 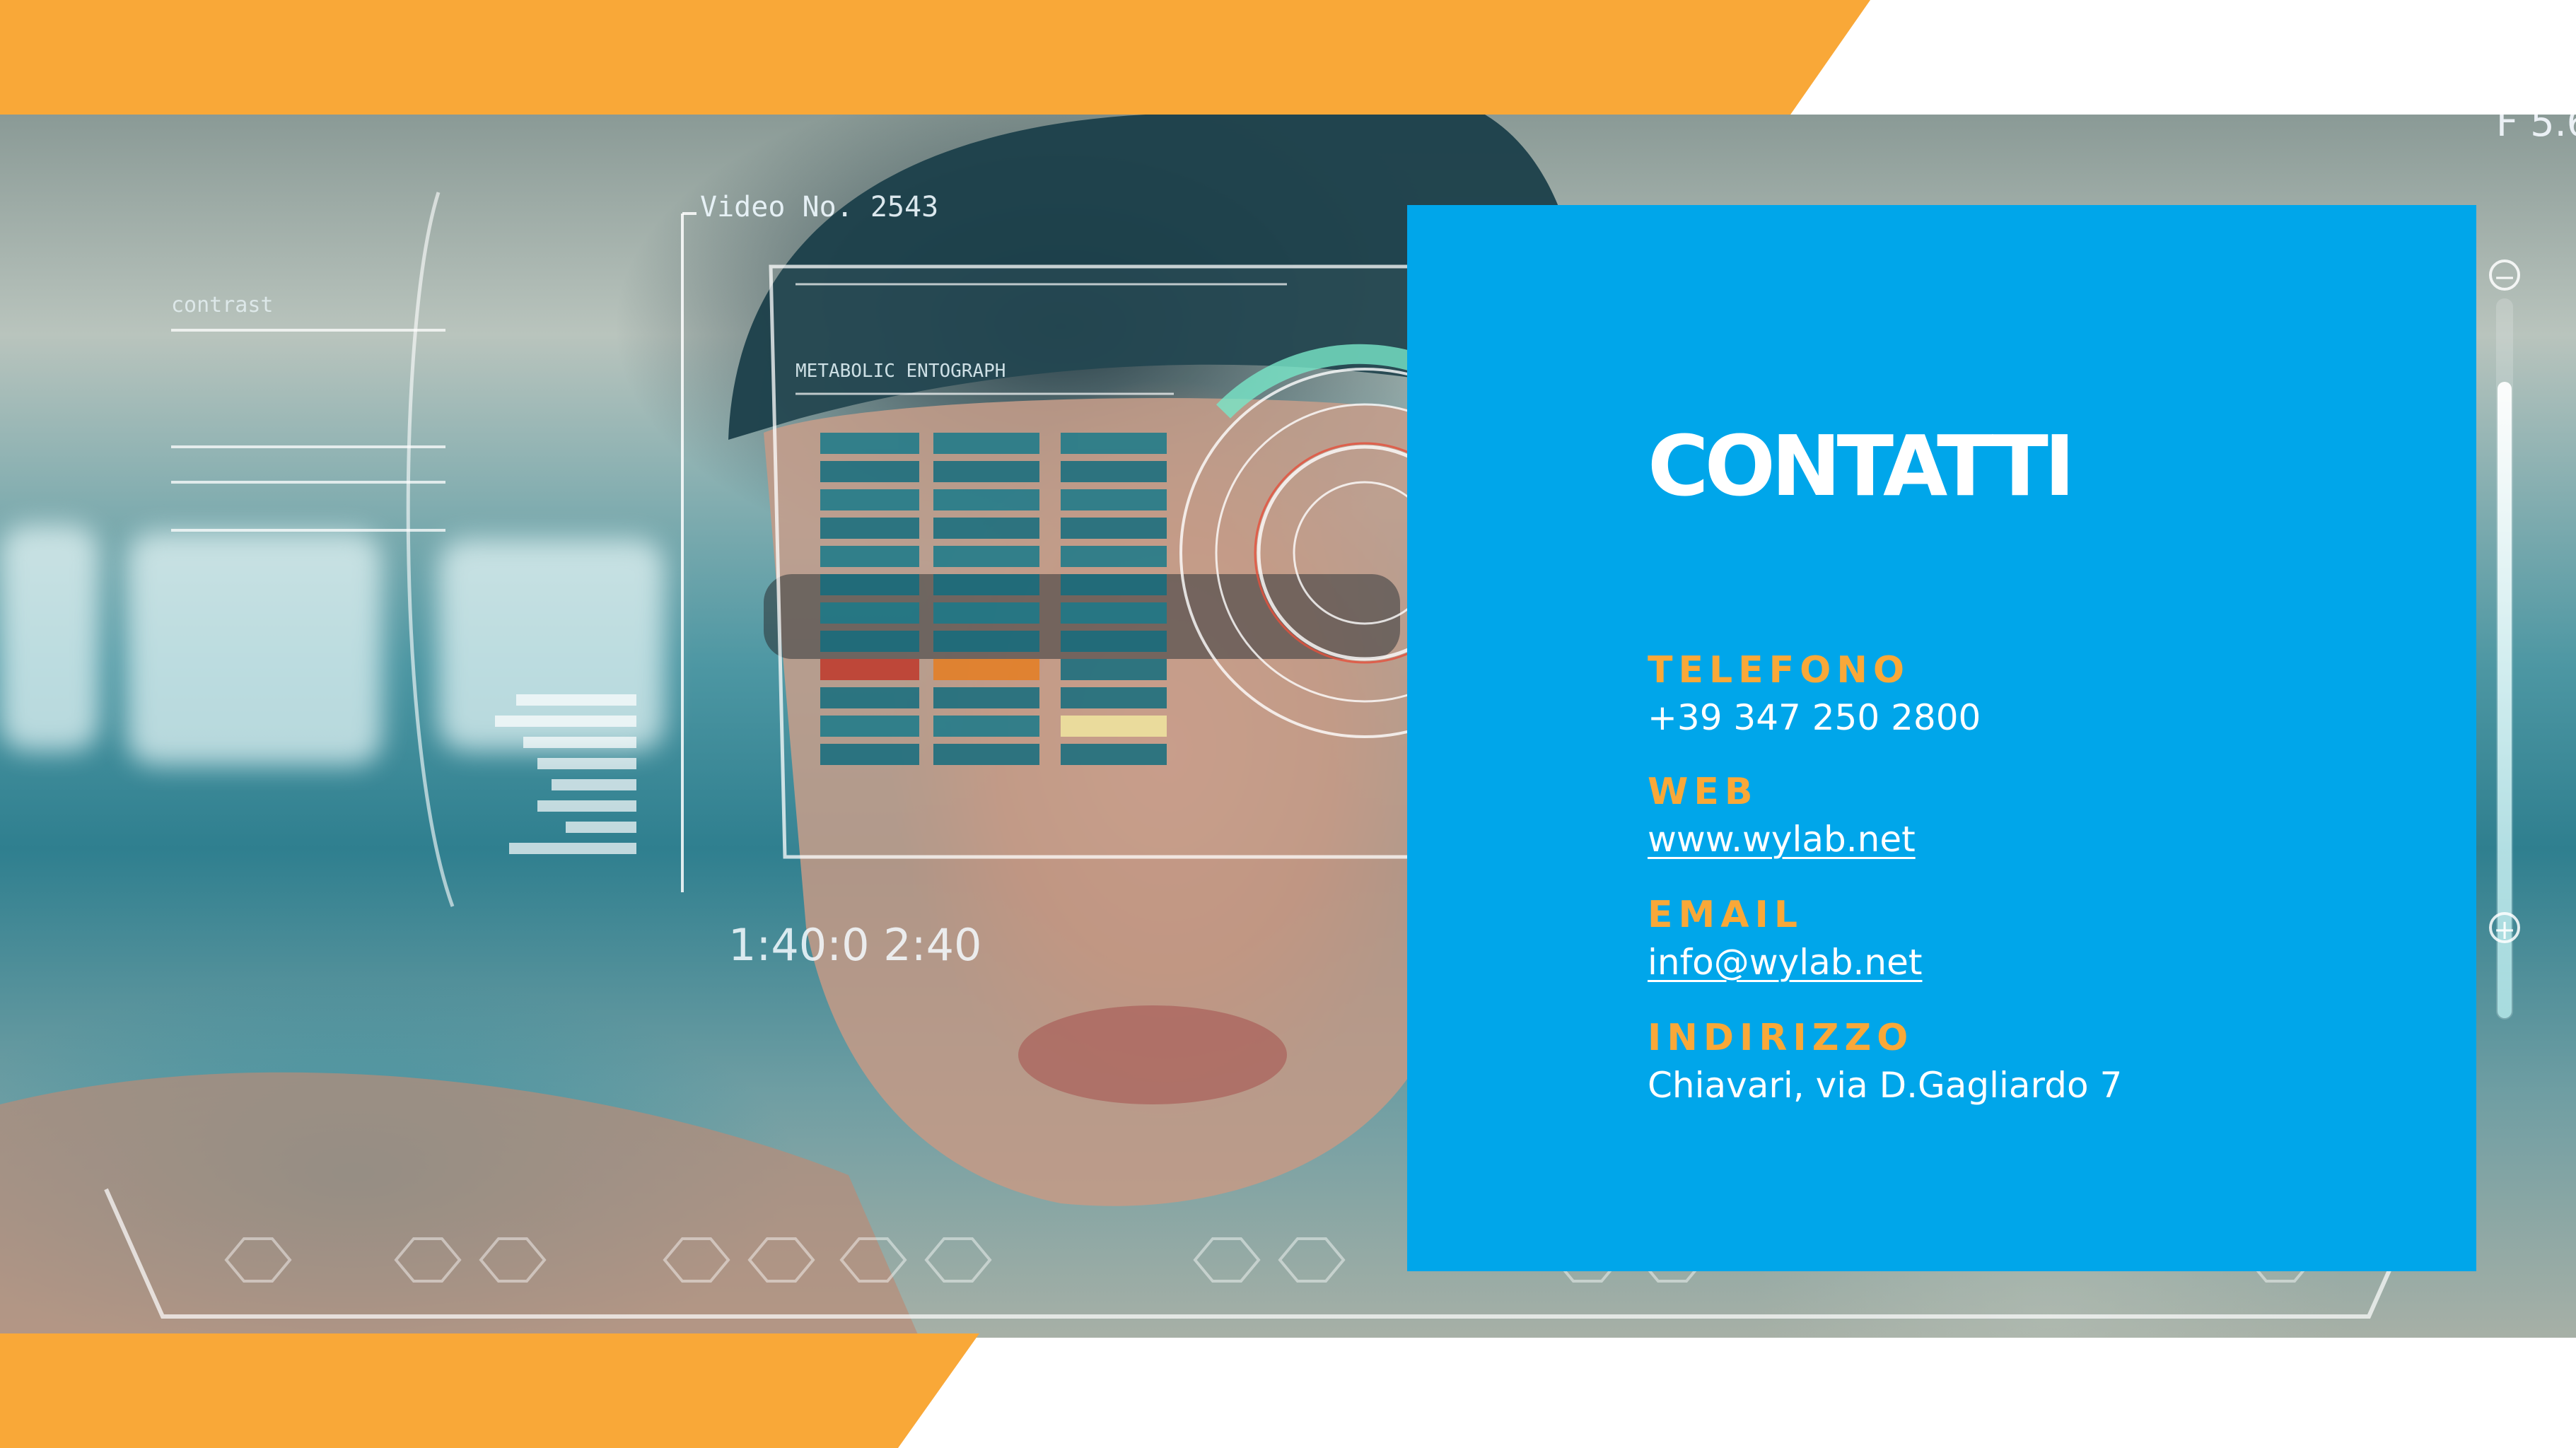 I want to click on zoom-plus-icon: +, so click(x=2504, y=928).